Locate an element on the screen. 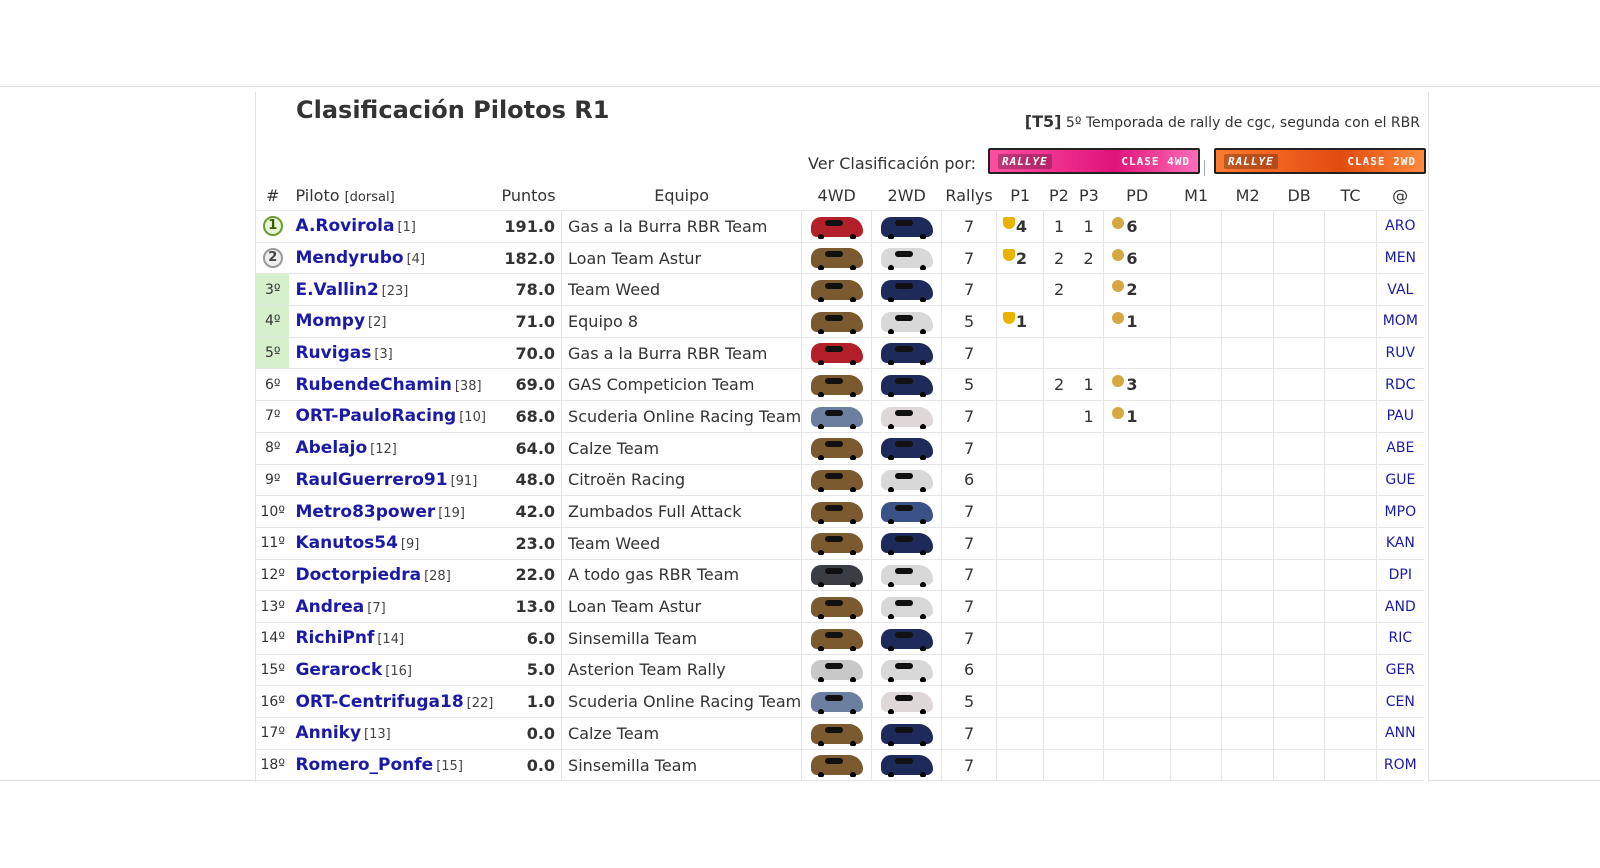 The height and width of the screenshot is (868, 1600). code-link: RUV is located at coordinates (1401, 353).